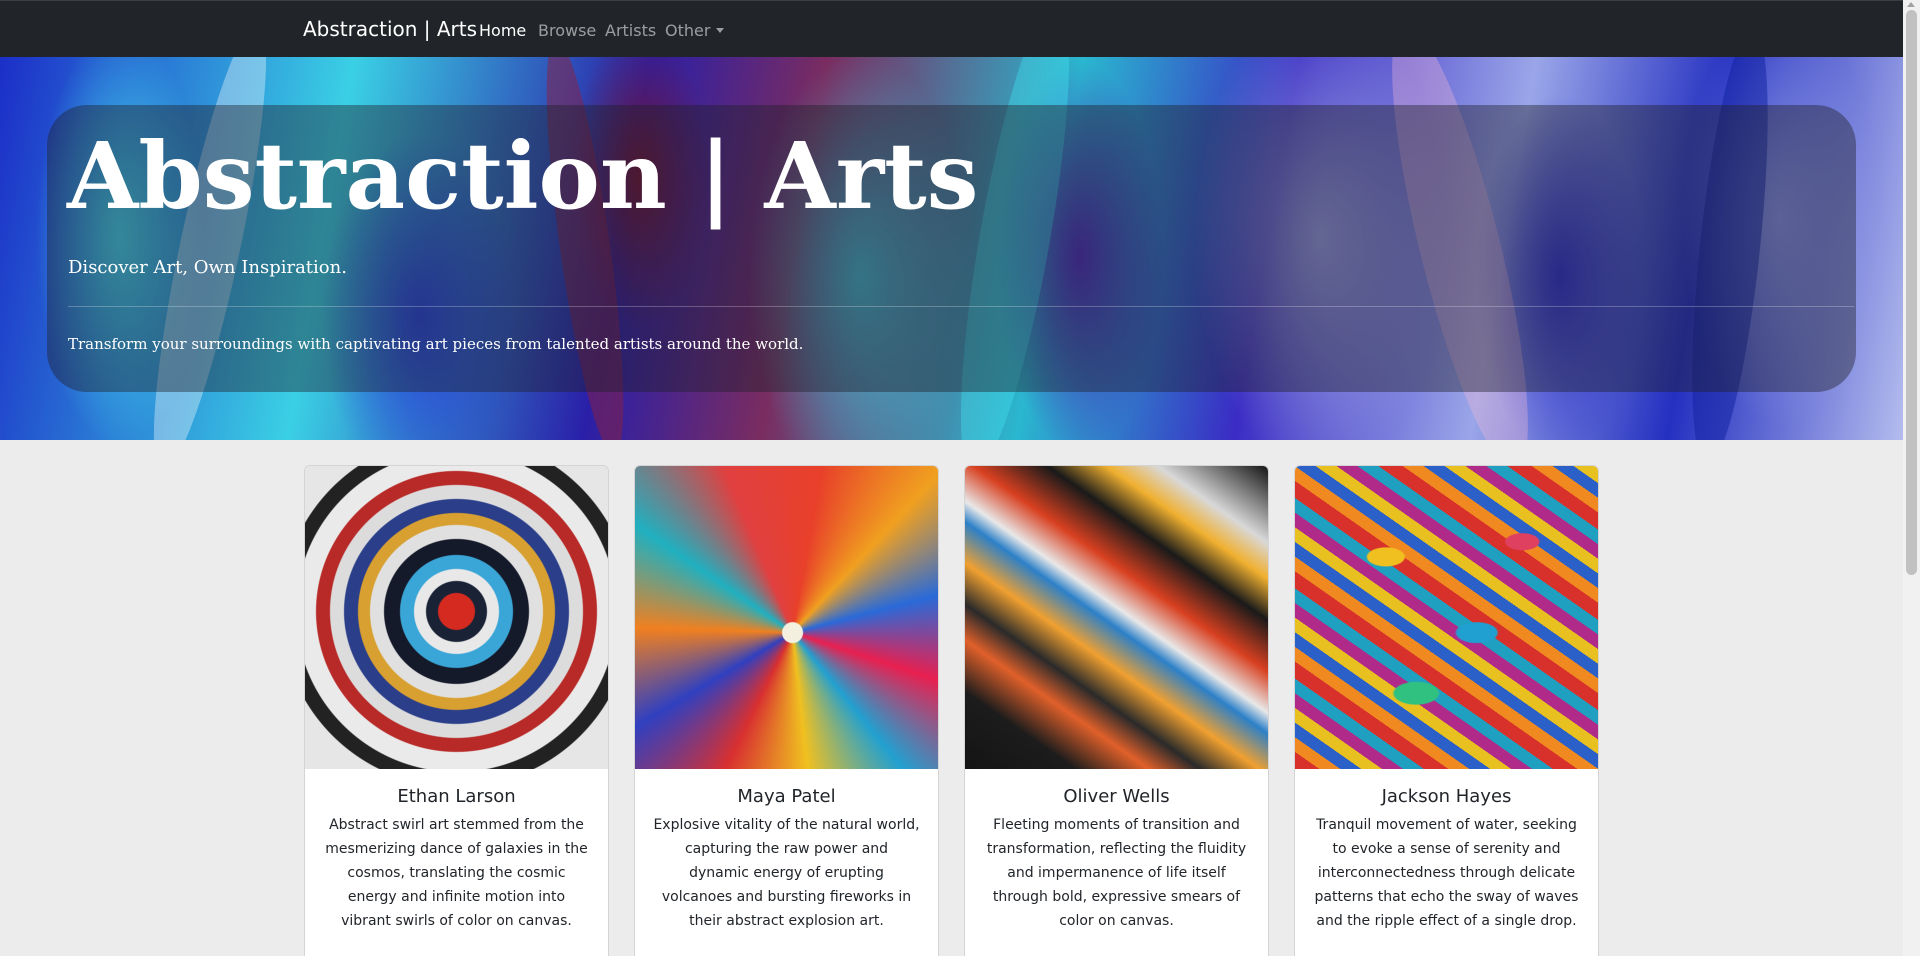 This screenshot has width=1920, height=956. What do you see at coordinates (961, 306) in the screenshot?
I see `hero-divider` at bounding box center [961, 306].